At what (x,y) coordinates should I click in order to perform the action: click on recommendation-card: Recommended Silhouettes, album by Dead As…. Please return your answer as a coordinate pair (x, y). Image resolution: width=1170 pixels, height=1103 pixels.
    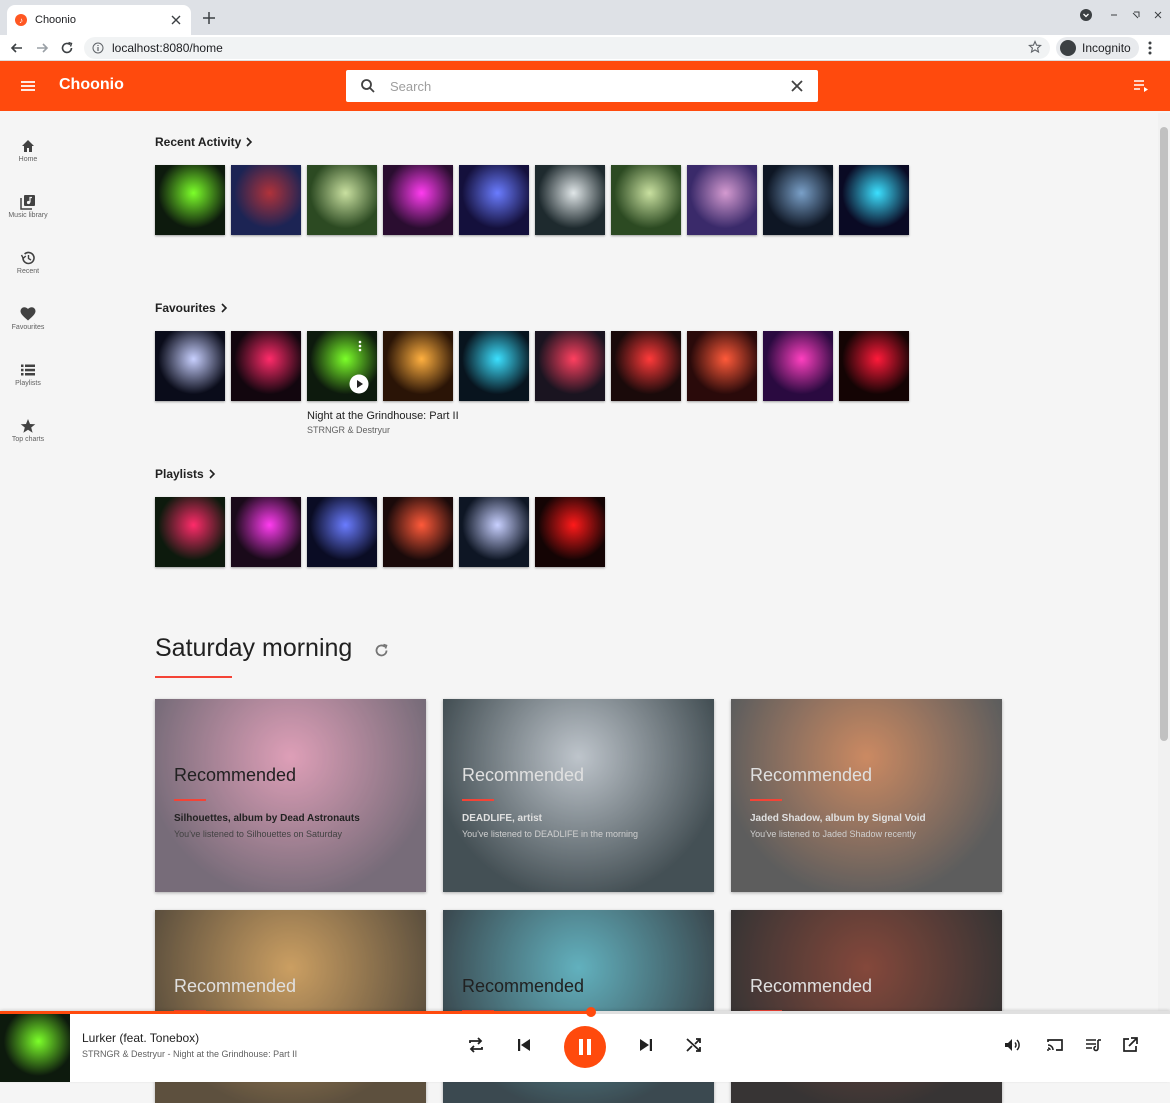
    Looking at the image, I should click on (290, 795).